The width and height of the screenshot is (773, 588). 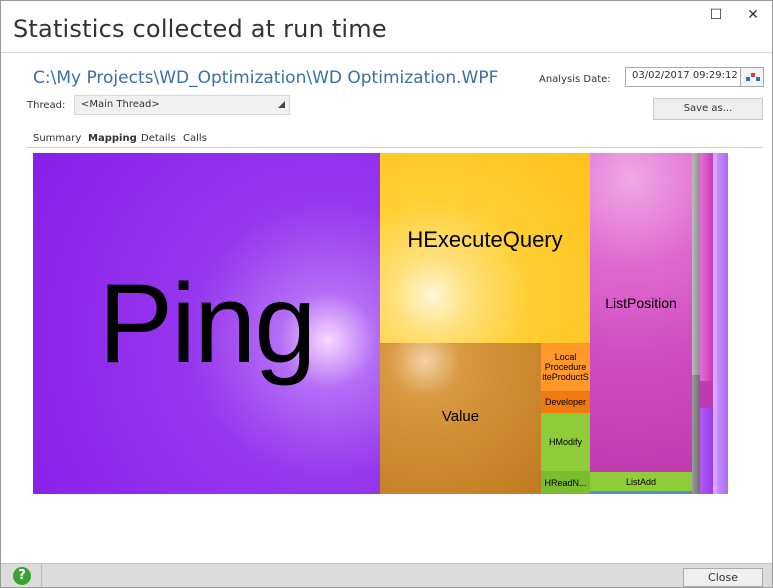 I want to click on treemap-label-hmodify: HModify, so click(x=565, y=442).